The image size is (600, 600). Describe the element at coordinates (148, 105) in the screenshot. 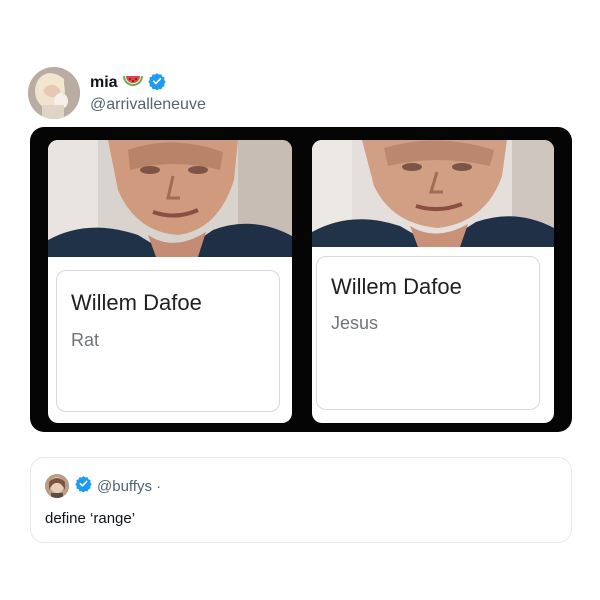

I see `author-handle: @arrivalleneuve` at that location.